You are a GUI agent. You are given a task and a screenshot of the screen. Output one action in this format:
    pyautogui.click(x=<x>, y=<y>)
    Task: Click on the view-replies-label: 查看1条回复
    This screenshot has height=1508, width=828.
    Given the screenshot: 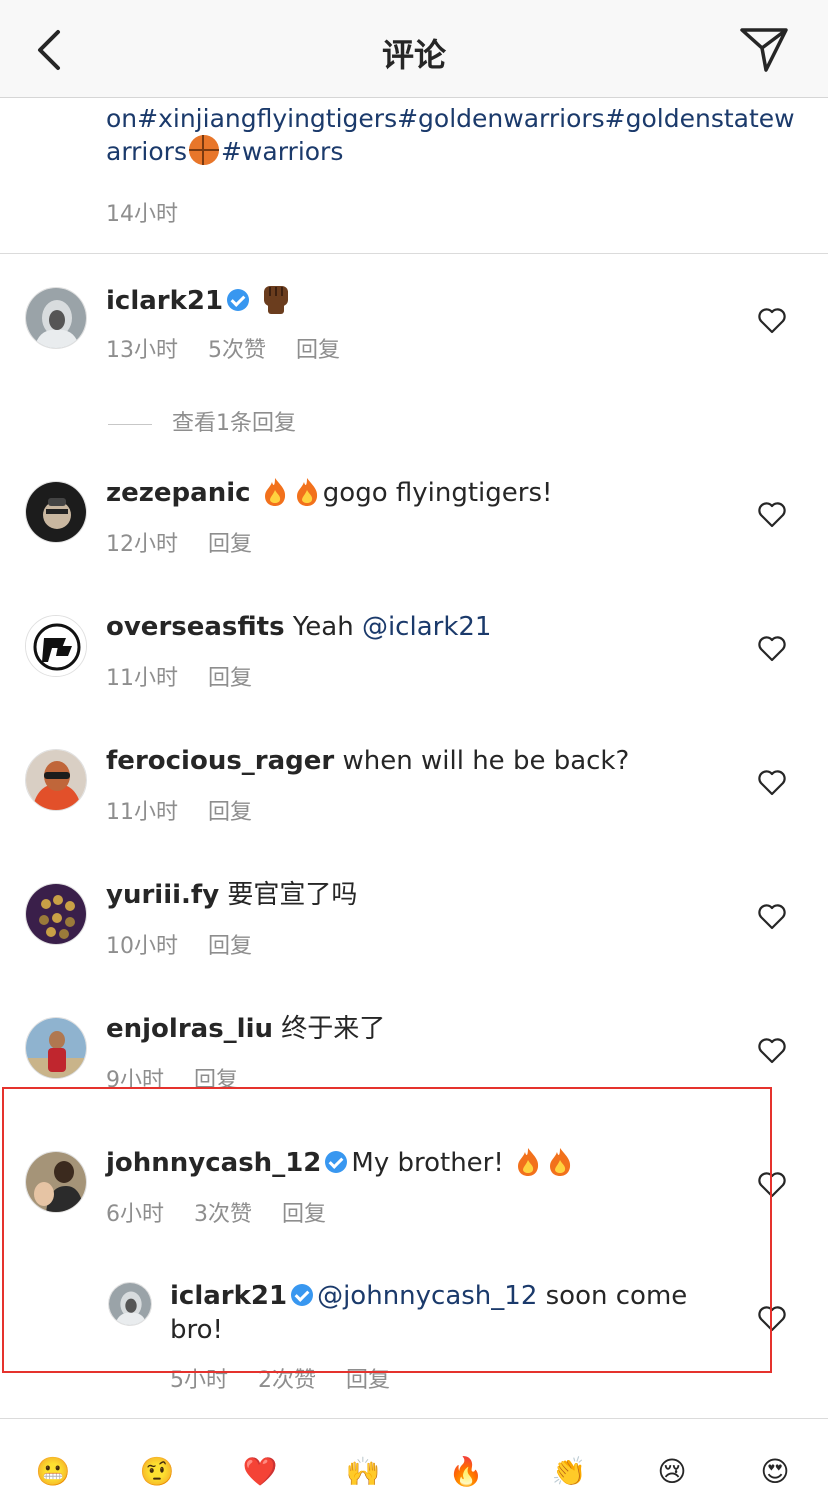 What is the action you would take?
    pyautogui.click(x=234, y=423)
    